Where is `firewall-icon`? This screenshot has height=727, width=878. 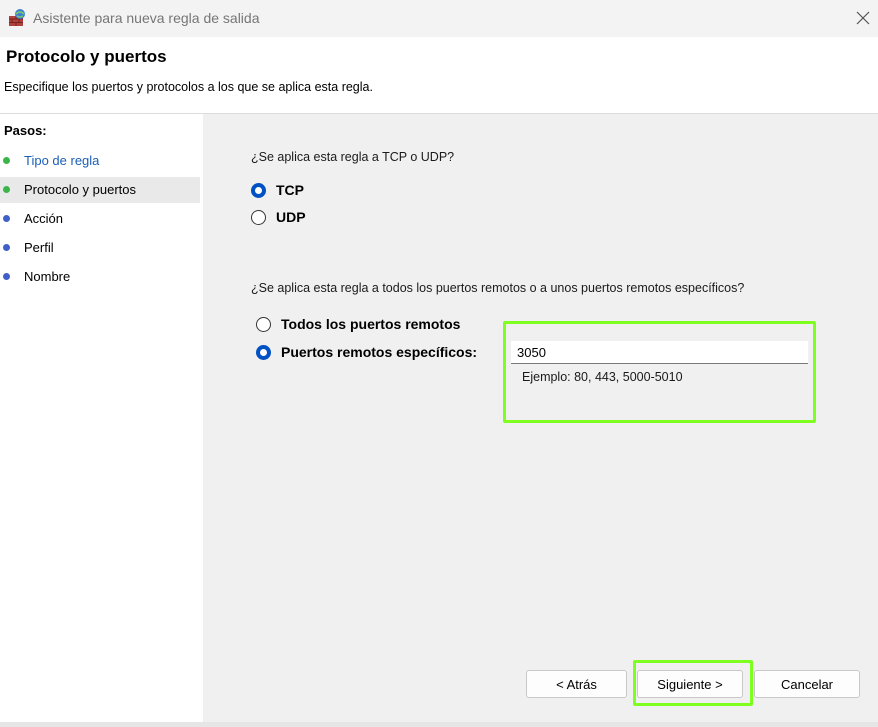
firewall-icon is located at coordinates (17, 17).